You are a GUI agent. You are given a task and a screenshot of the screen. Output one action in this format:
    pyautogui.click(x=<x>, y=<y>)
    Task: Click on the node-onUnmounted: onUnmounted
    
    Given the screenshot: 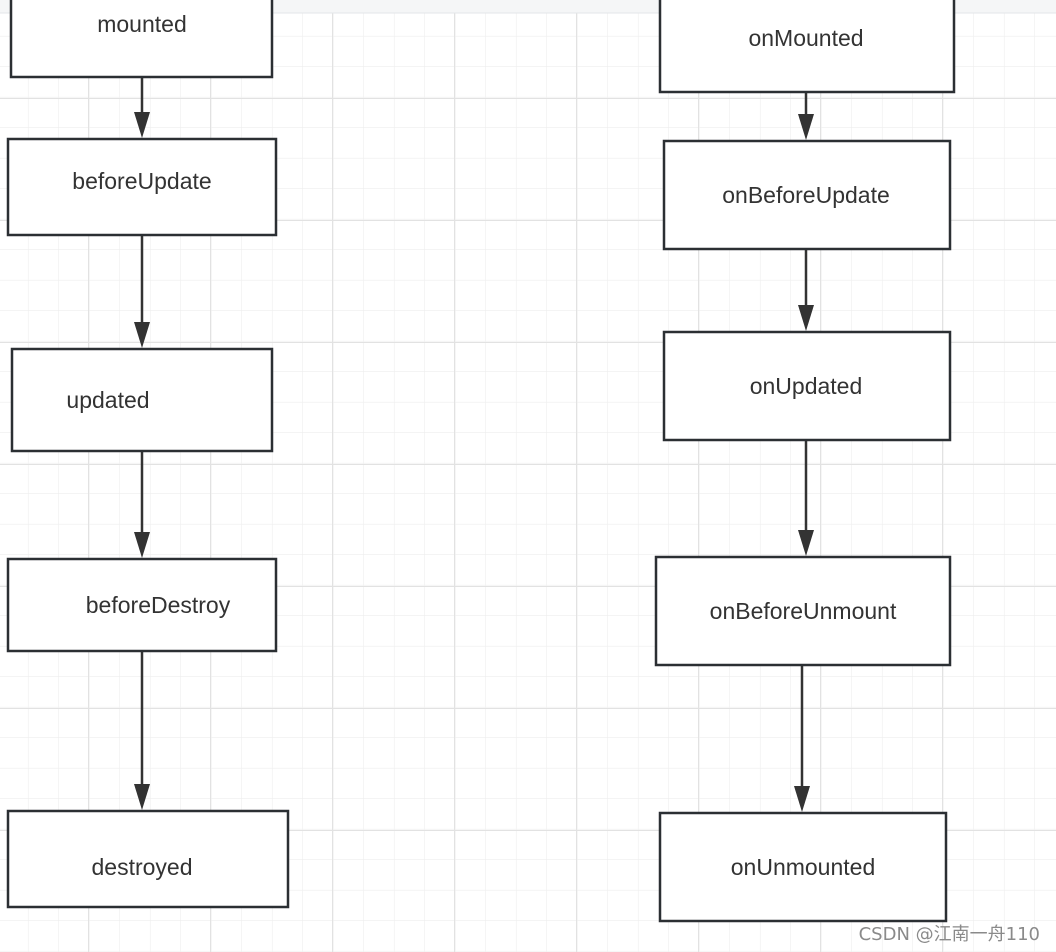 What is the action you would take?
    pyautogui.click(x=803, y=867)
    